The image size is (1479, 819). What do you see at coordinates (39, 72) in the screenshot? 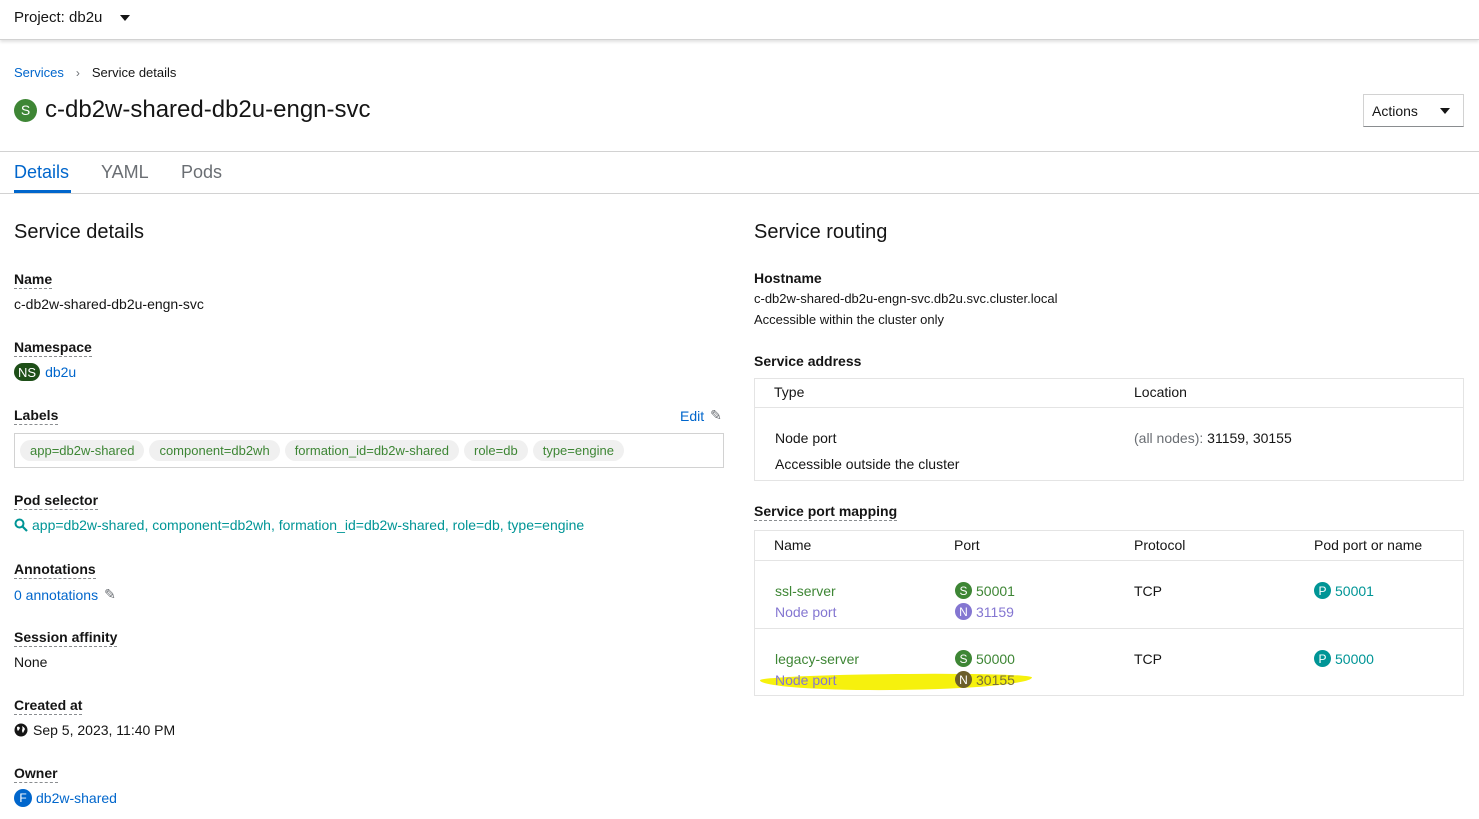
I see `breadcrumb-services-link: Services` at bounding box center [39, 72].